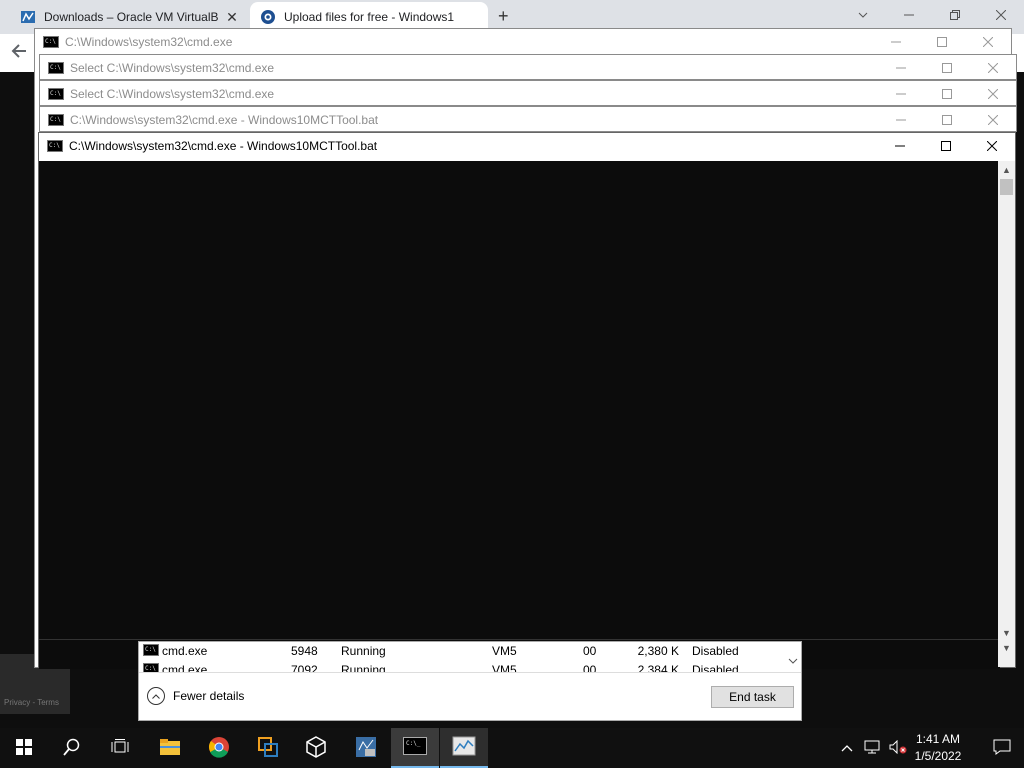 This screenshot has height=768, width=1024. I want to click on process-cpu: 00, so click(590, 651).